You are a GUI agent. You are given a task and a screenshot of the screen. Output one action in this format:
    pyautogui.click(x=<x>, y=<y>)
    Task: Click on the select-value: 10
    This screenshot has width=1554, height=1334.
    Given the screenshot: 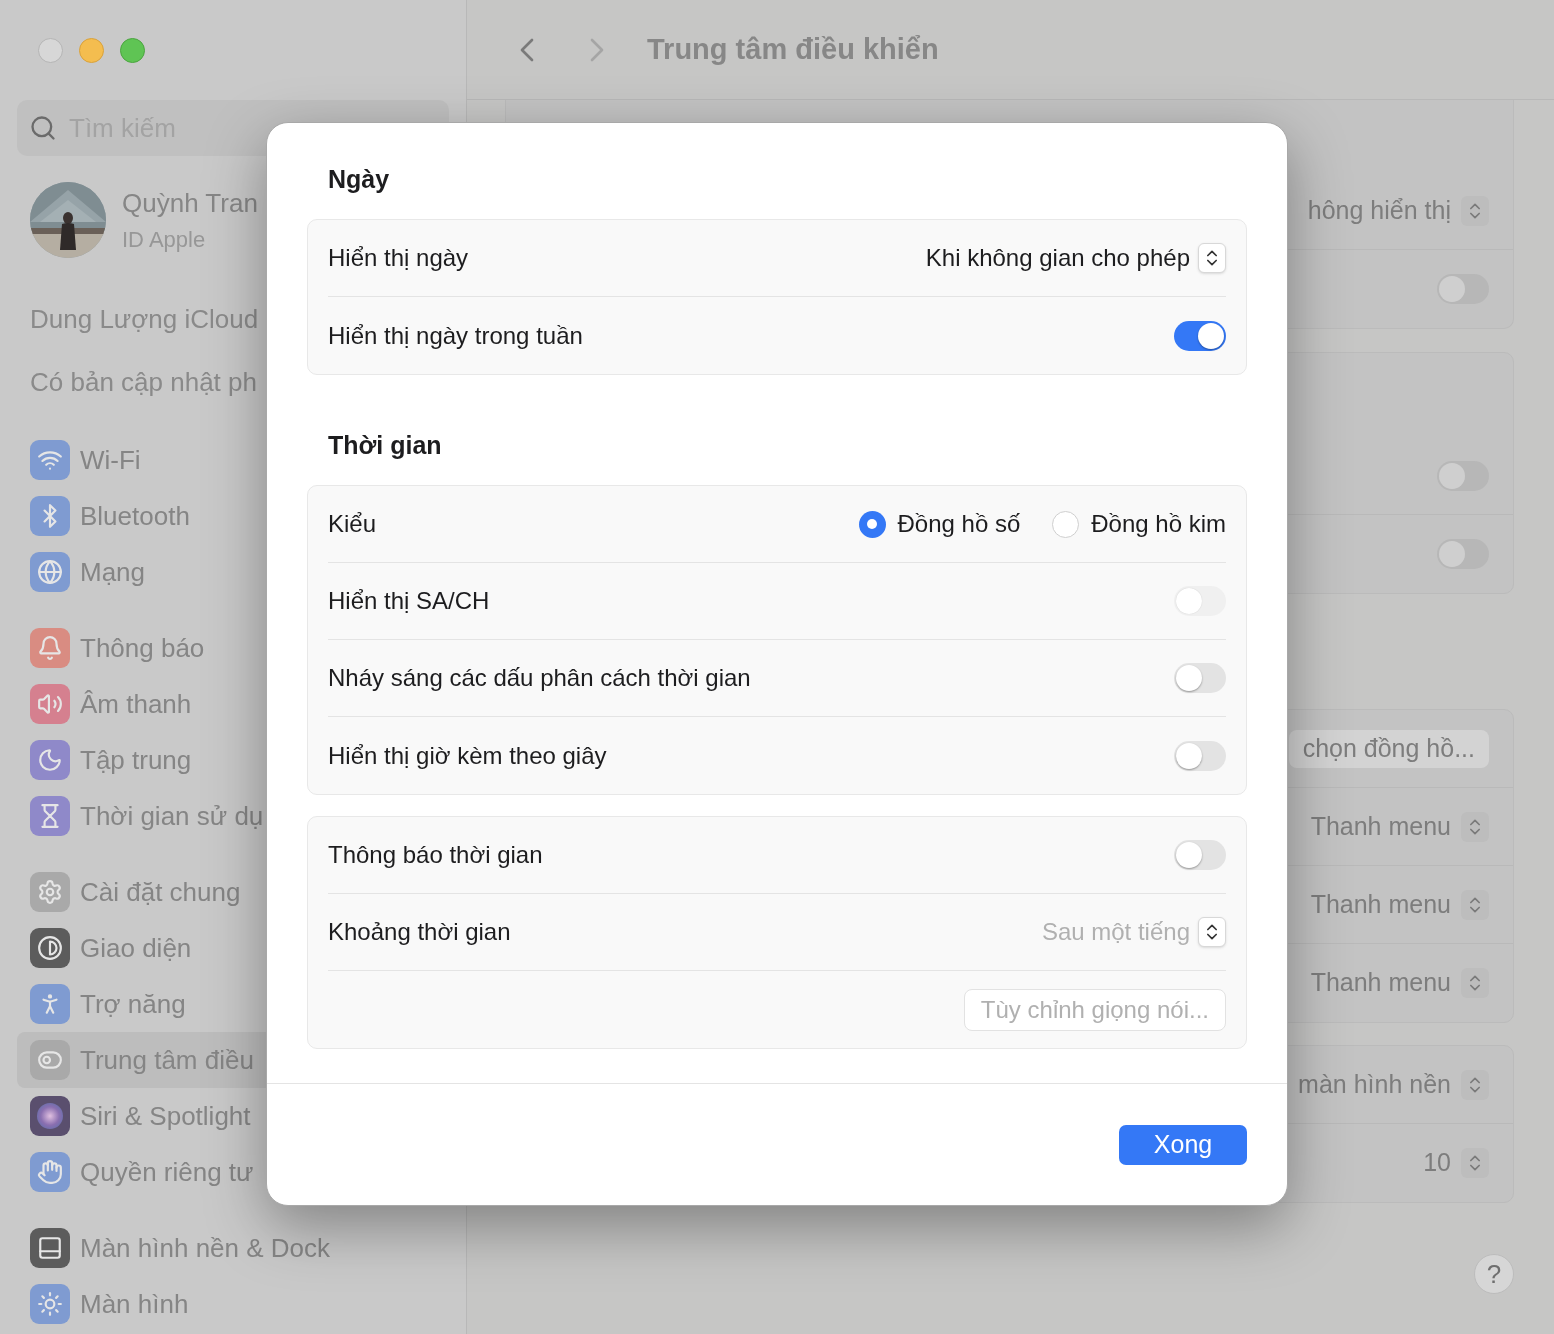 What is the action you would take?
    pyautogui.click(x=1437, y=1163)
    